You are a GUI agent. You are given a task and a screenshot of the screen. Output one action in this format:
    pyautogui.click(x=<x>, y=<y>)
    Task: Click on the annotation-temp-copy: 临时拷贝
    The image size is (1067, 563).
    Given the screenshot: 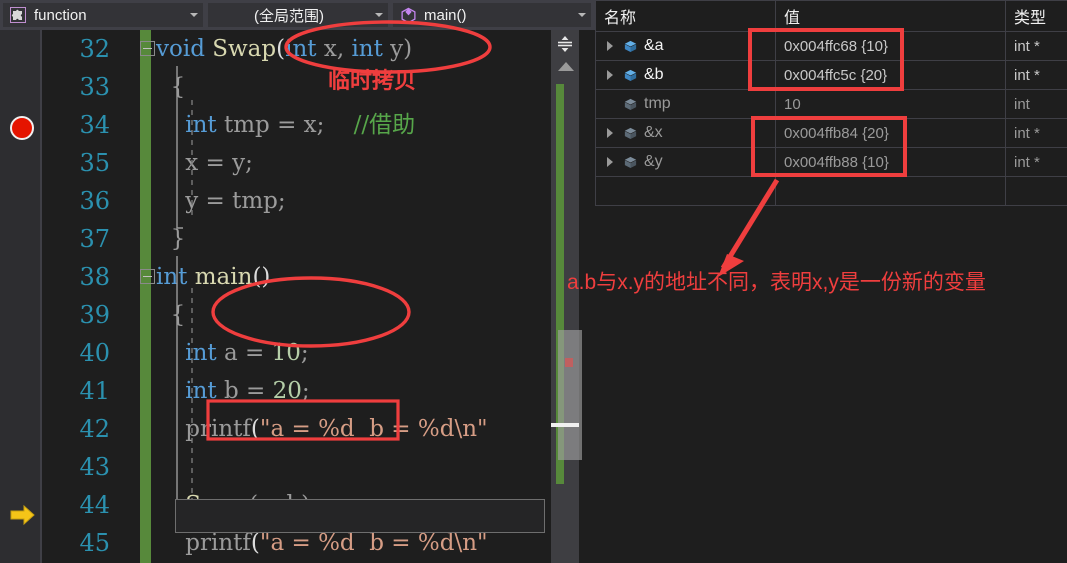 What is the action you would take?
    pyautogui.click(x=372, y=80)
    